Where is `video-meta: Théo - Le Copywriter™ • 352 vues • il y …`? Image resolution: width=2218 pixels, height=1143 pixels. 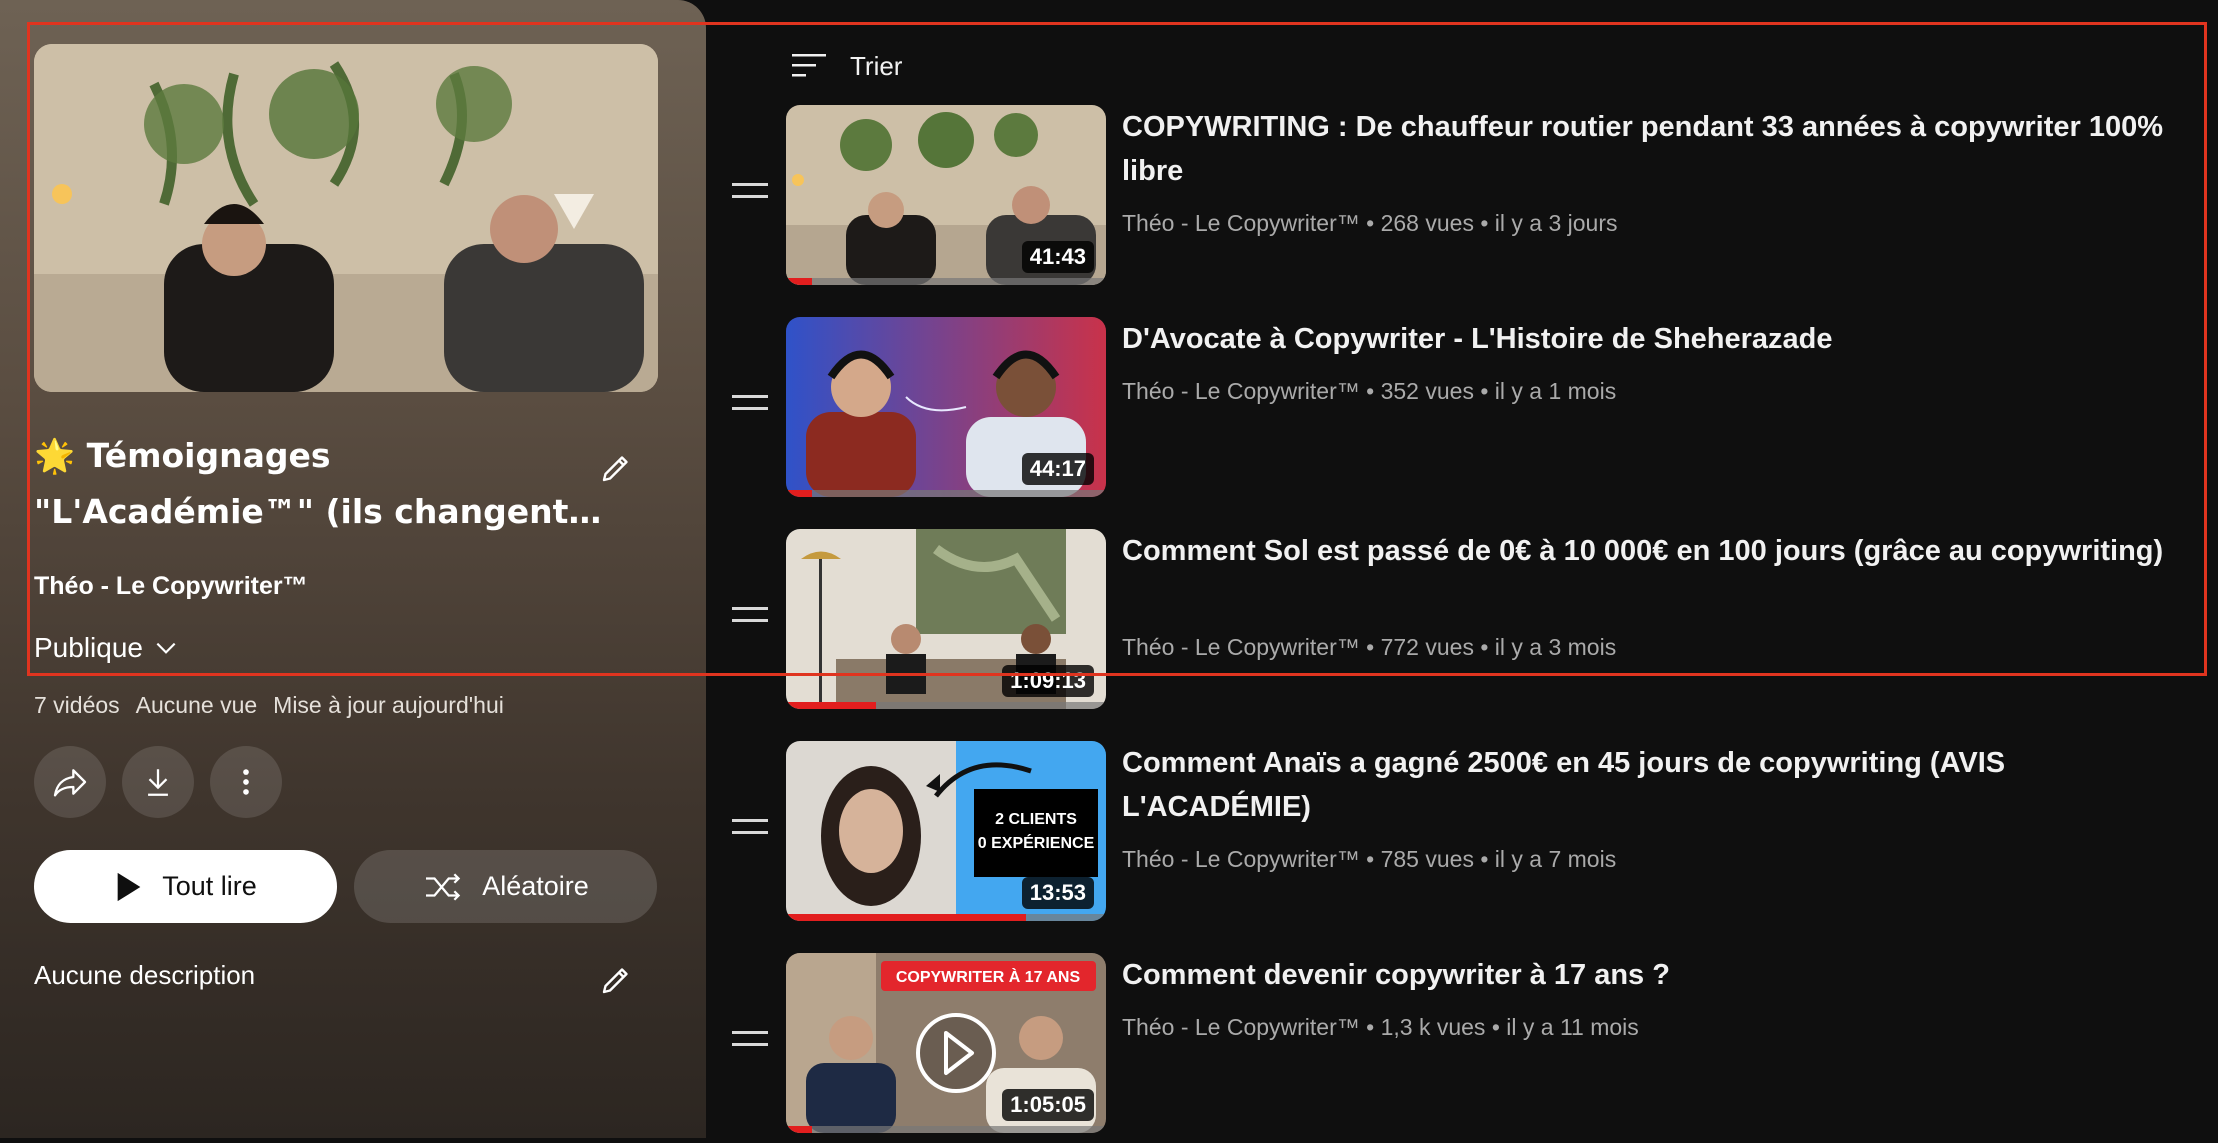 video-meta: Théo - Le Copywriter™ • 352 vues • il y … is located at coordinates (1369, 391).